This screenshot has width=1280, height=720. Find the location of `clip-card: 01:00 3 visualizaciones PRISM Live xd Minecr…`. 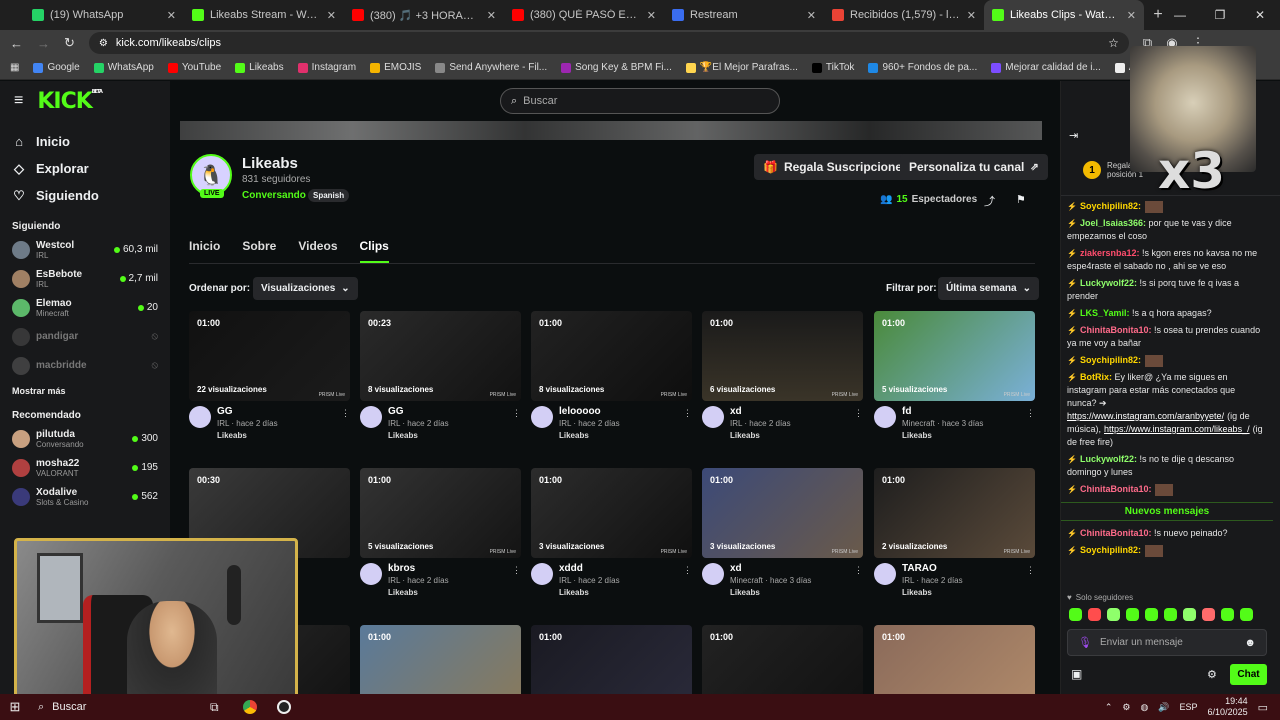

clip-card: 01:00 3 visualizaciones PRISM Live xd Minecr… is located at coordinates (782, 532).